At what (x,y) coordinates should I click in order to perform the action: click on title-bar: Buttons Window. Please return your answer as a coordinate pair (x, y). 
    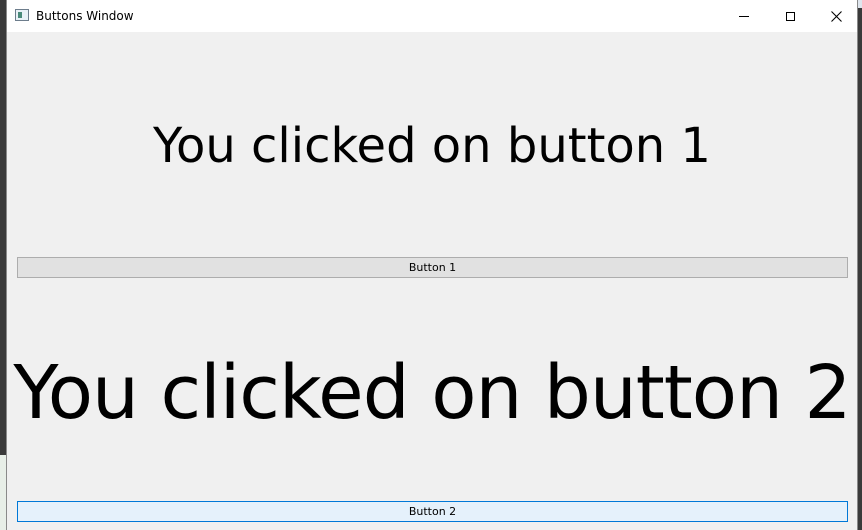
    Looking at the image, I should click on (432, 16).